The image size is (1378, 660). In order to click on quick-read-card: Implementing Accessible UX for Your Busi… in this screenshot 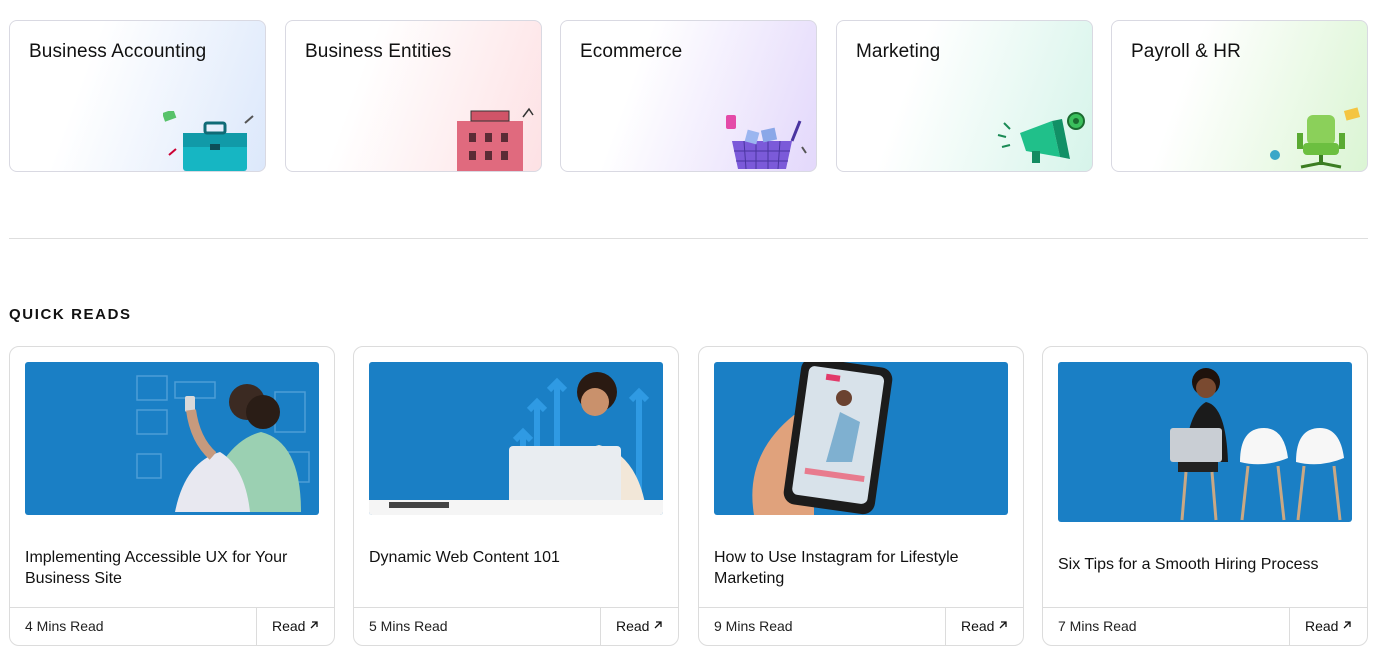, I will do `click(172, 496)`.